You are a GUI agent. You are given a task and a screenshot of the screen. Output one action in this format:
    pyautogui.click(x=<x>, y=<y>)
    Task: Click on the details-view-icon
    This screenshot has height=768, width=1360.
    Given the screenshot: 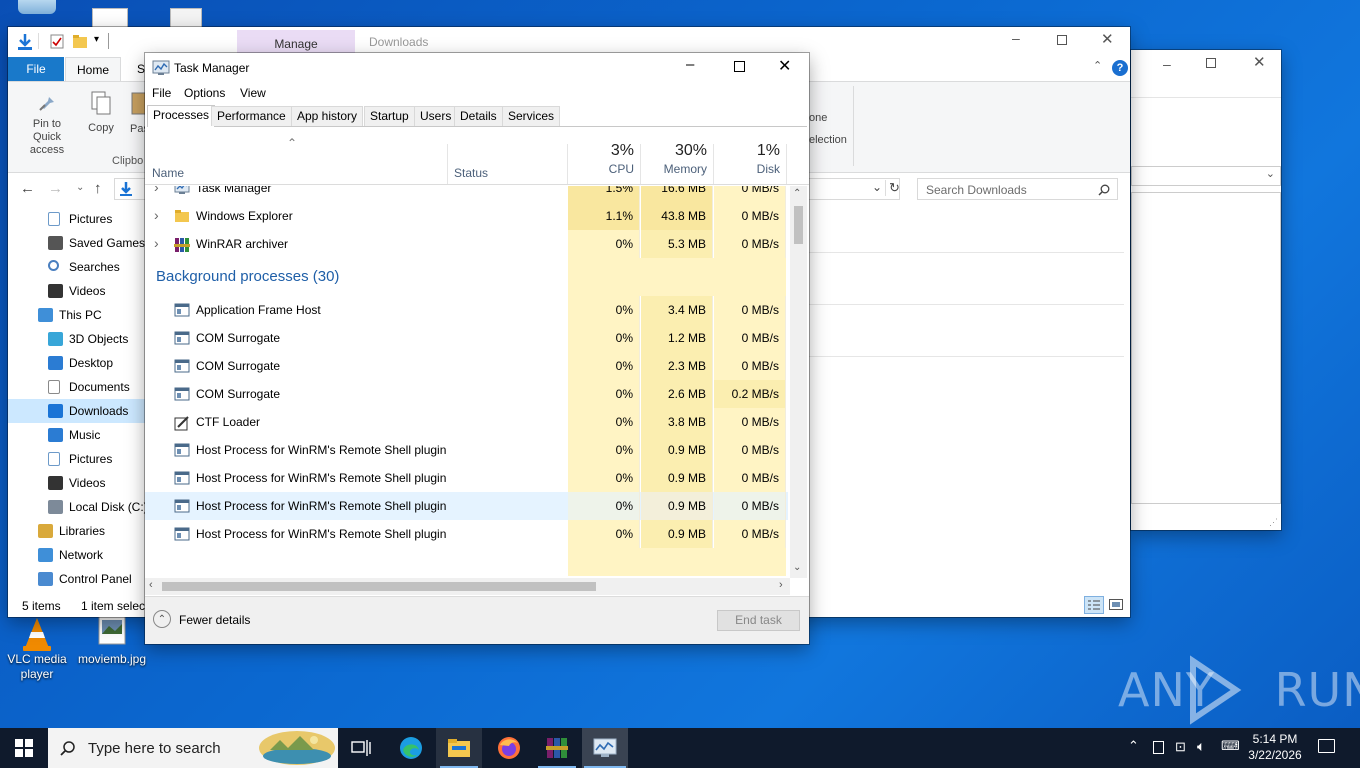 What is the action you would take?
    pyautogui.click(x=1094, y=605)
    